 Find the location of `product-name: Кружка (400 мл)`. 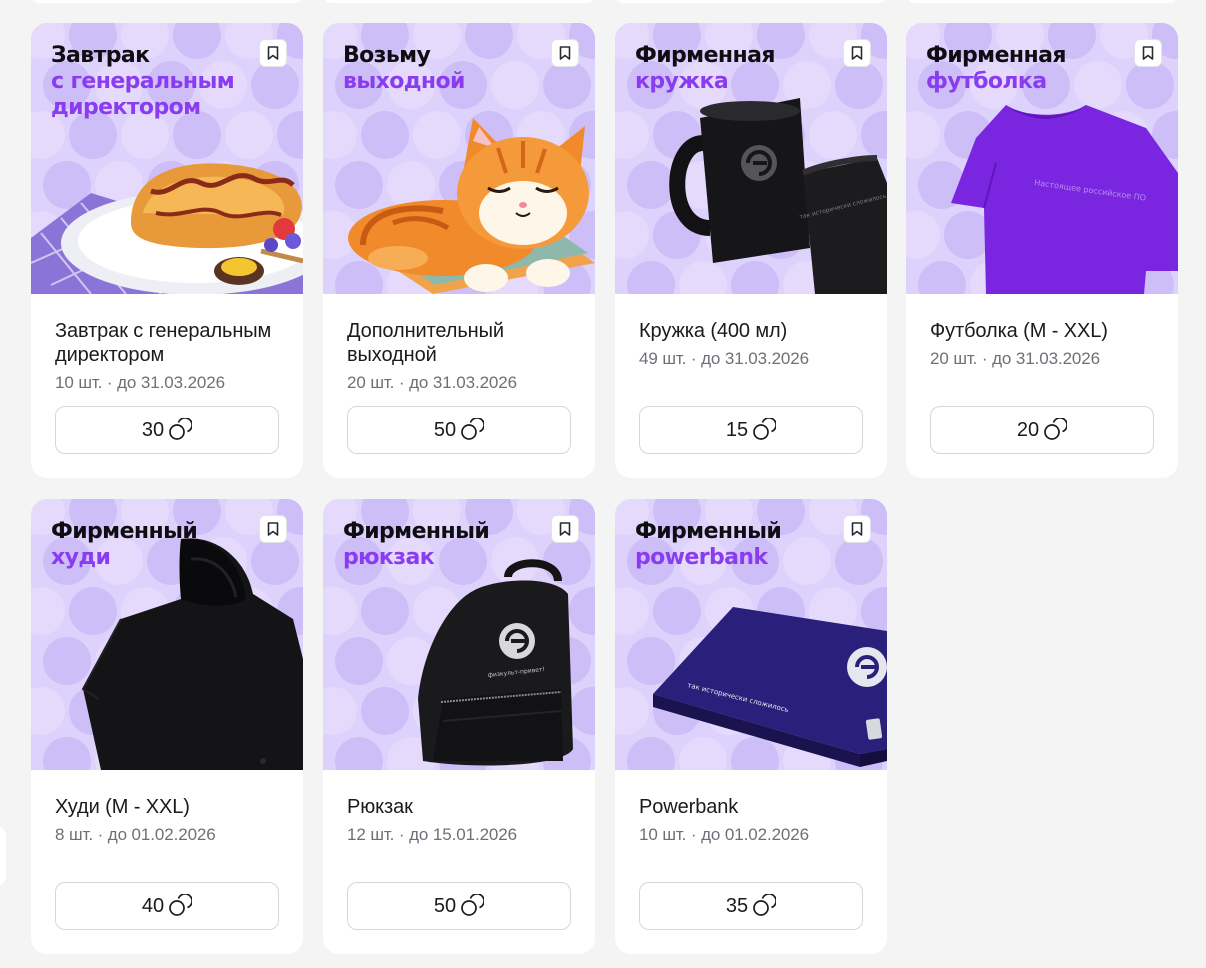

product-name: Кружка (400 мл) is located at coordinates (713, 331).